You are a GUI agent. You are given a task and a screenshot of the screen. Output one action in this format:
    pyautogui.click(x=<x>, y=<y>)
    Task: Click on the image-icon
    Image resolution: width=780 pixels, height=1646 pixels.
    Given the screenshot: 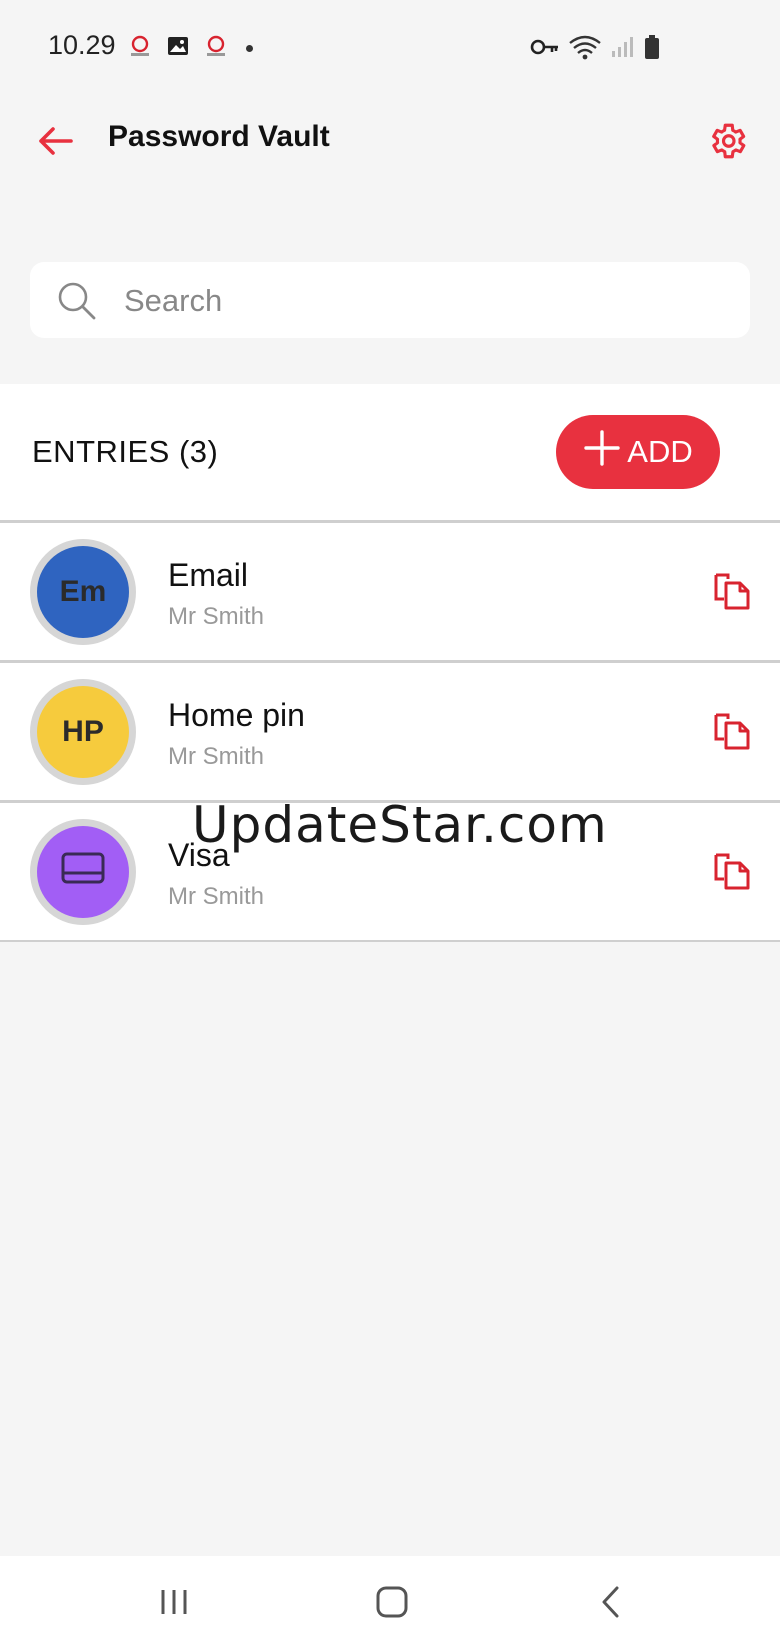 What is the action you would take?
    pyautogui.click(x=178, y=48)
    